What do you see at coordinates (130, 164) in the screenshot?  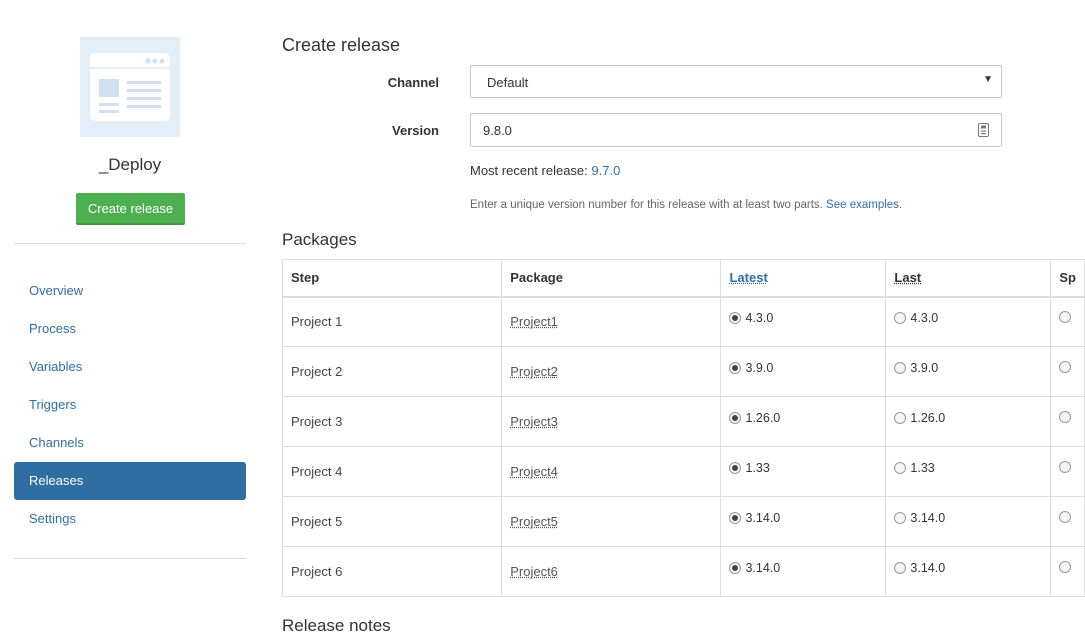 I see `project-name: _Deploy` at bounding box center [130, 164].